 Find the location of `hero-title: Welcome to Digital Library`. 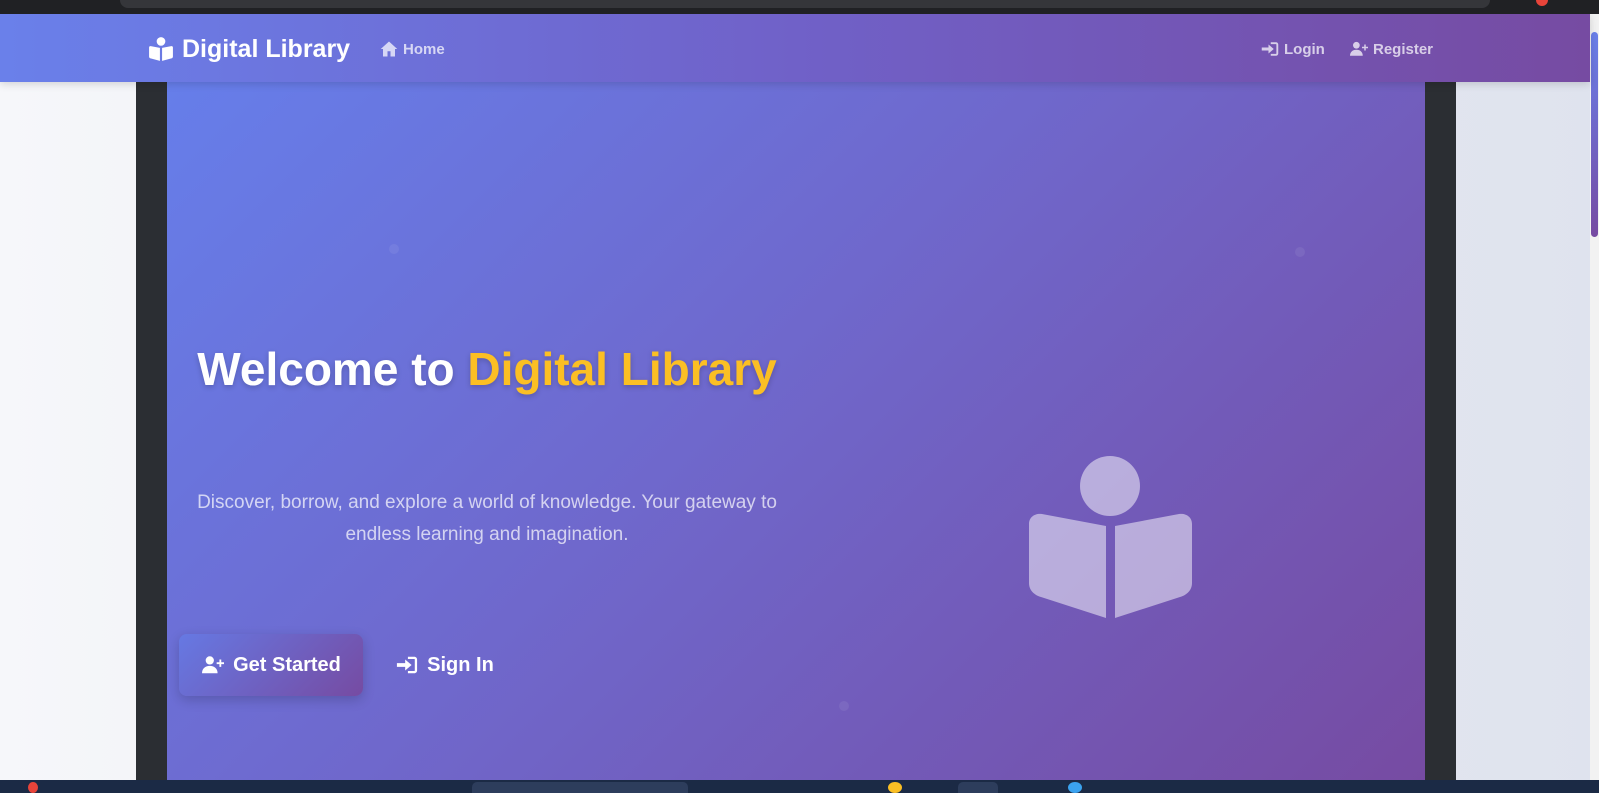

hero-title: Welcome to Digital Library is located at coordinates (487, 369).